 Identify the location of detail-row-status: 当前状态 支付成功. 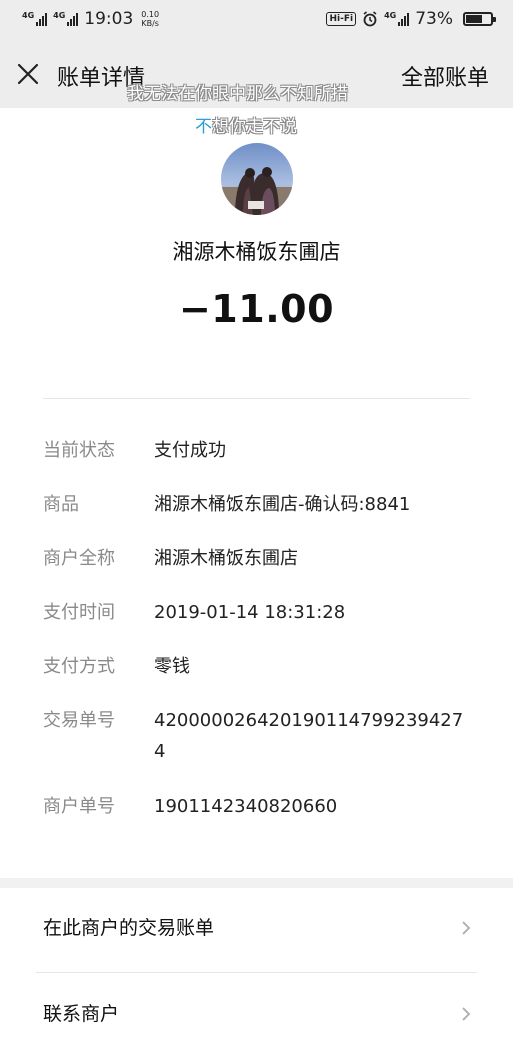
(263, 450).